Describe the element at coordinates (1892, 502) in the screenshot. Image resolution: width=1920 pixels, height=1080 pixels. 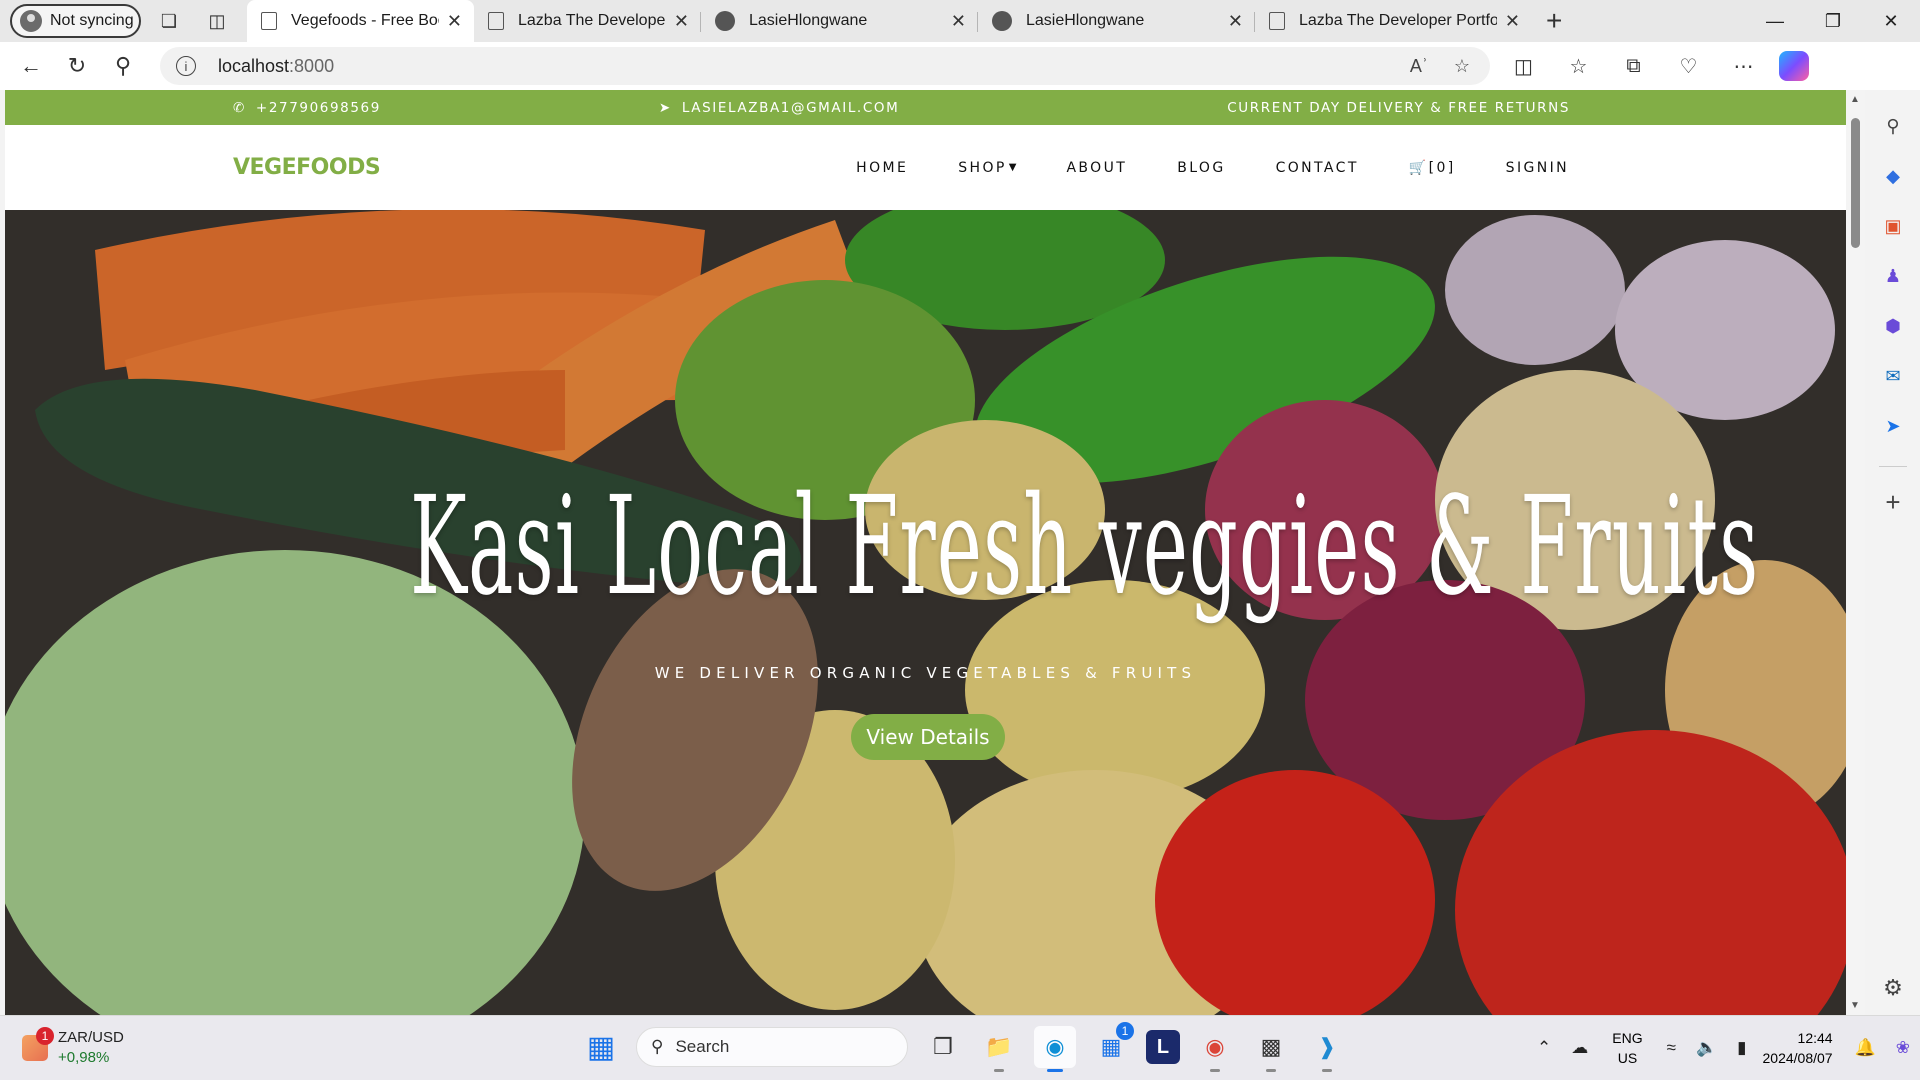
I see `add-sidebar-app-icon: +` at that location.